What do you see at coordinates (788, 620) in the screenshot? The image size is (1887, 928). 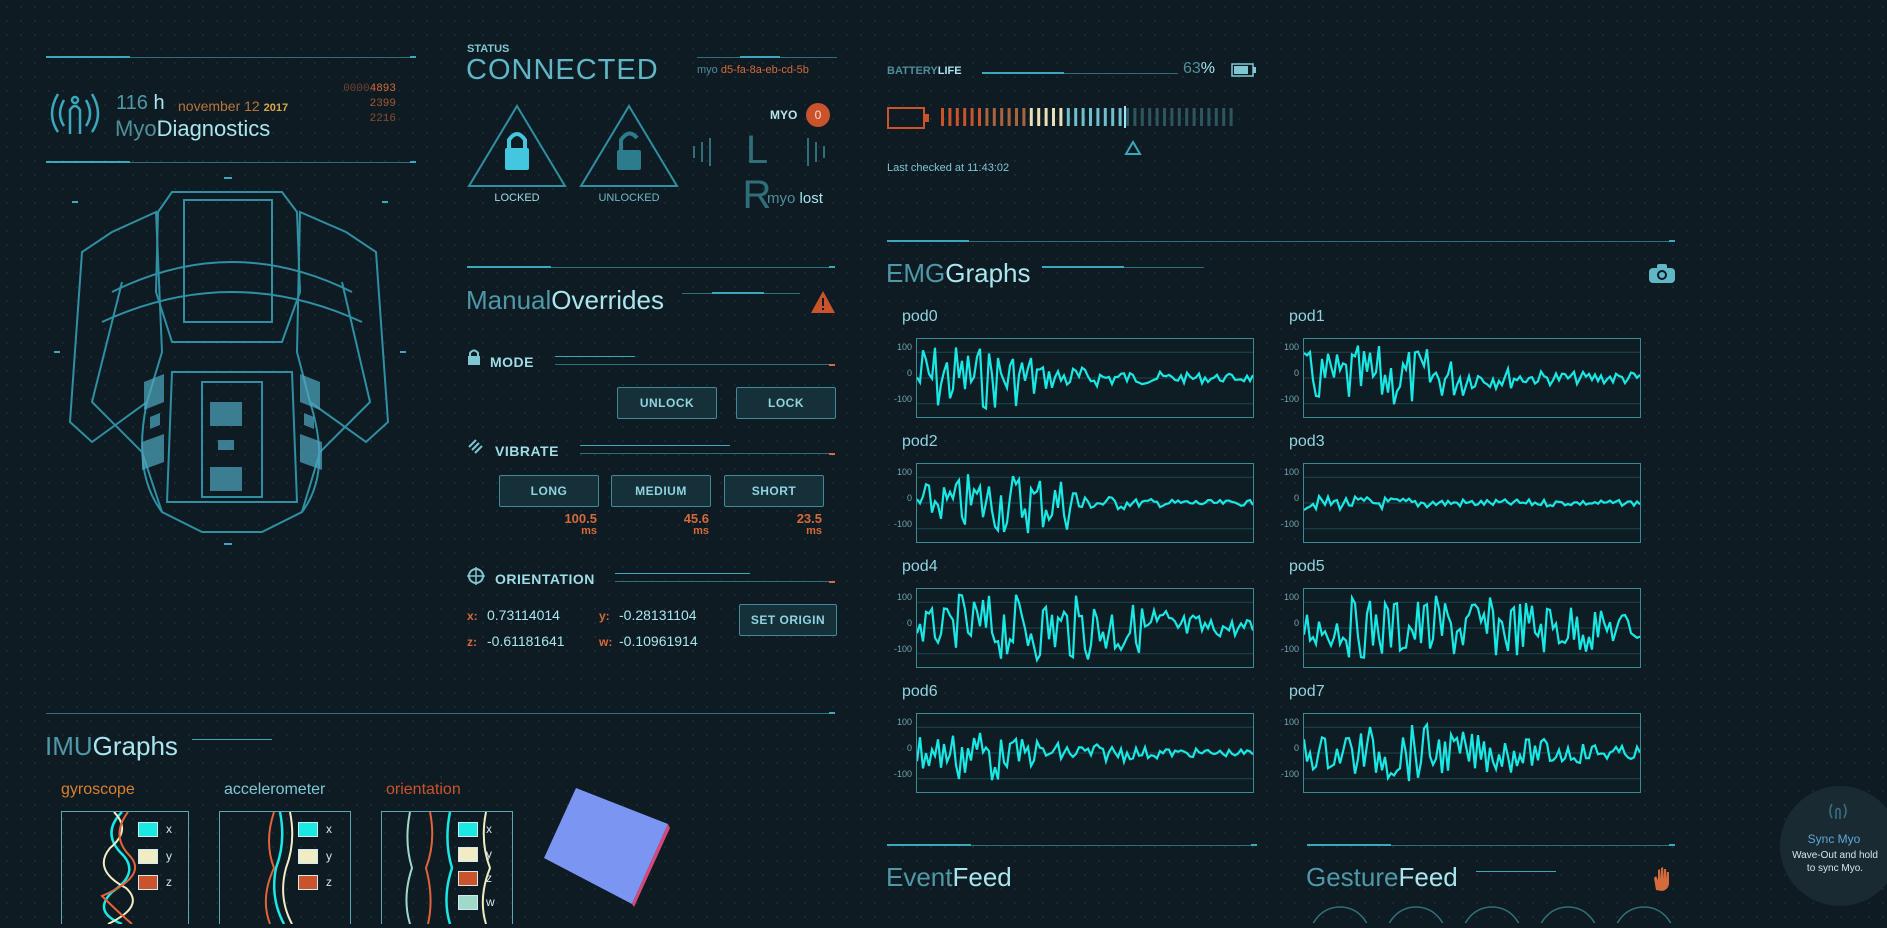 I see `set-origin-button: SET ORIGIN` at bounding box center [788, 620].